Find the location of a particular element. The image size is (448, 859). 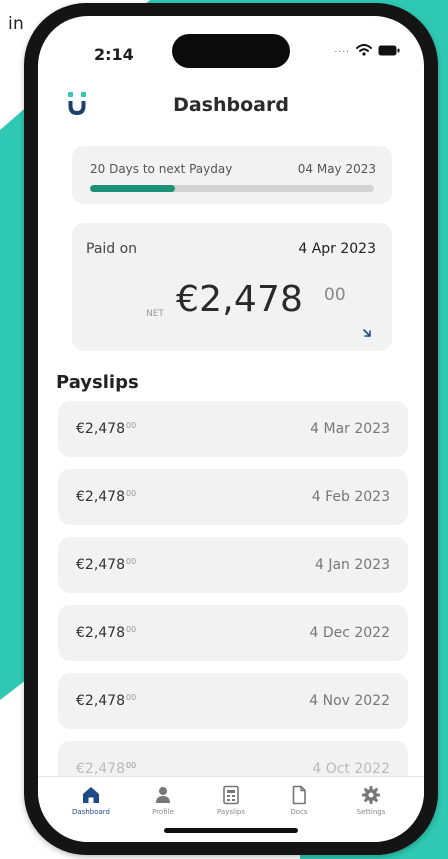

person-icon is located at coordinates (163, 795).